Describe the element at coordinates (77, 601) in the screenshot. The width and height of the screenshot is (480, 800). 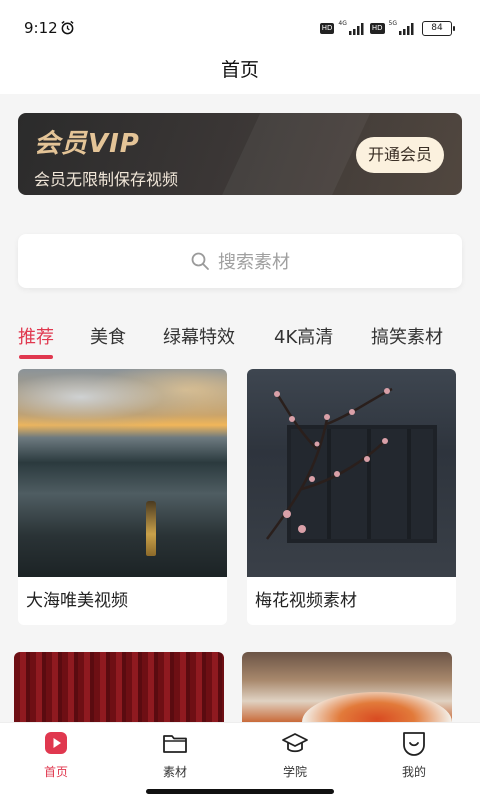
I see `card-title: 大海唯美视频` at that location.